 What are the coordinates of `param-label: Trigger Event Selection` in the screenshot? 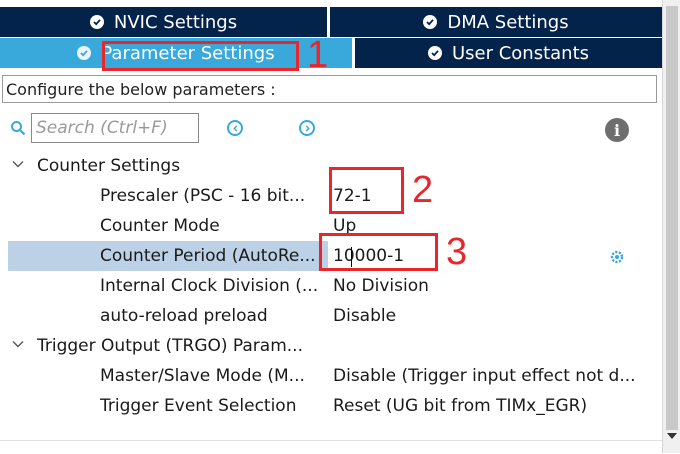 It's located at (198, 406).